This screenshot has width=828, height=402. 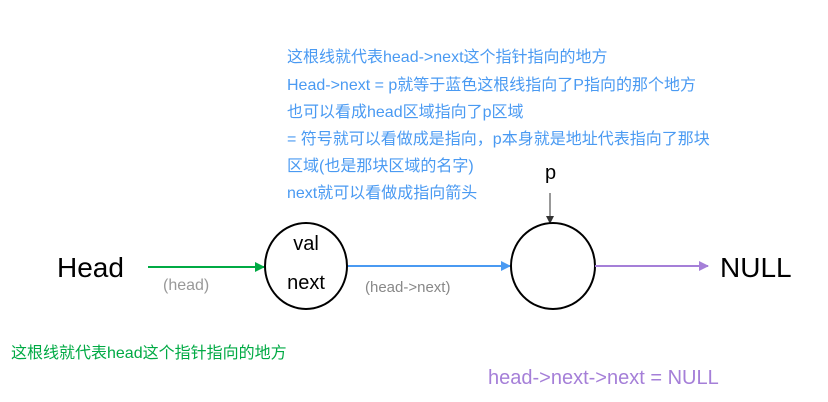 What do you see at coordinates (756, 267) in the screenshot?
I see `null-label: NULL` at bounding box center [756, 267].